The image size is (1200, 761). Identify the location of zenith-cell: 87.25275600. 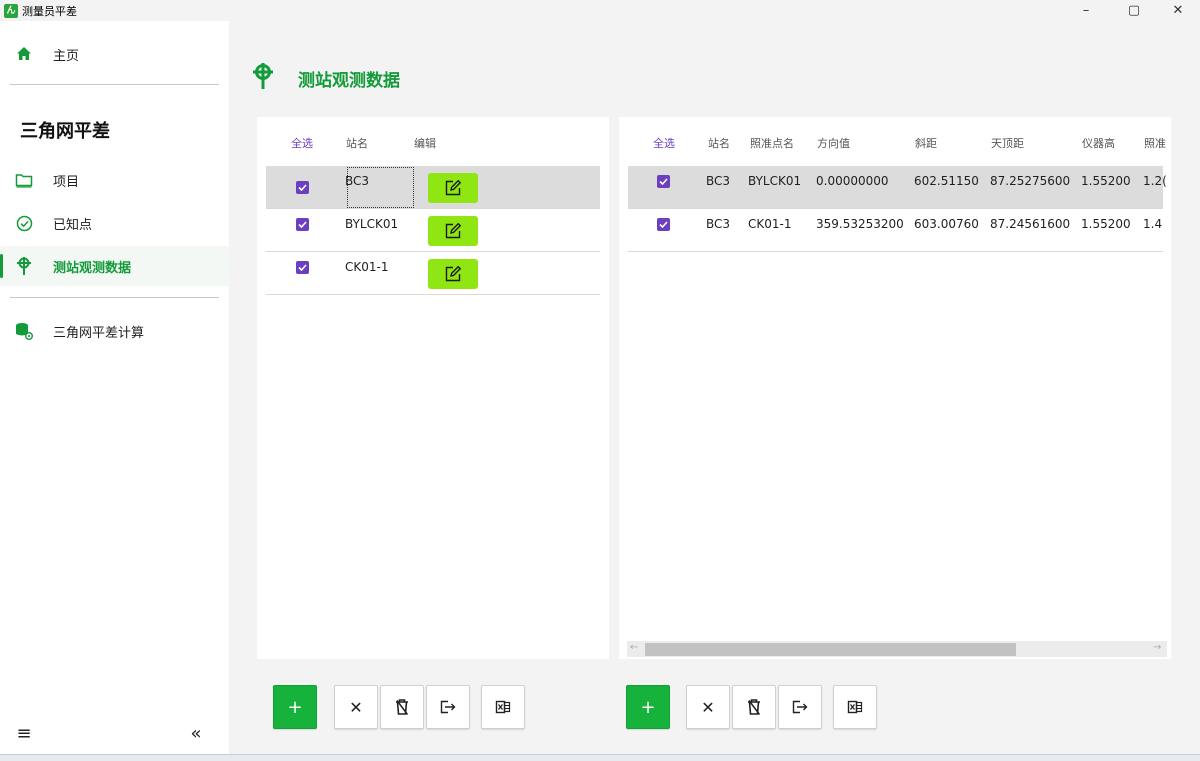
(1030, 181).